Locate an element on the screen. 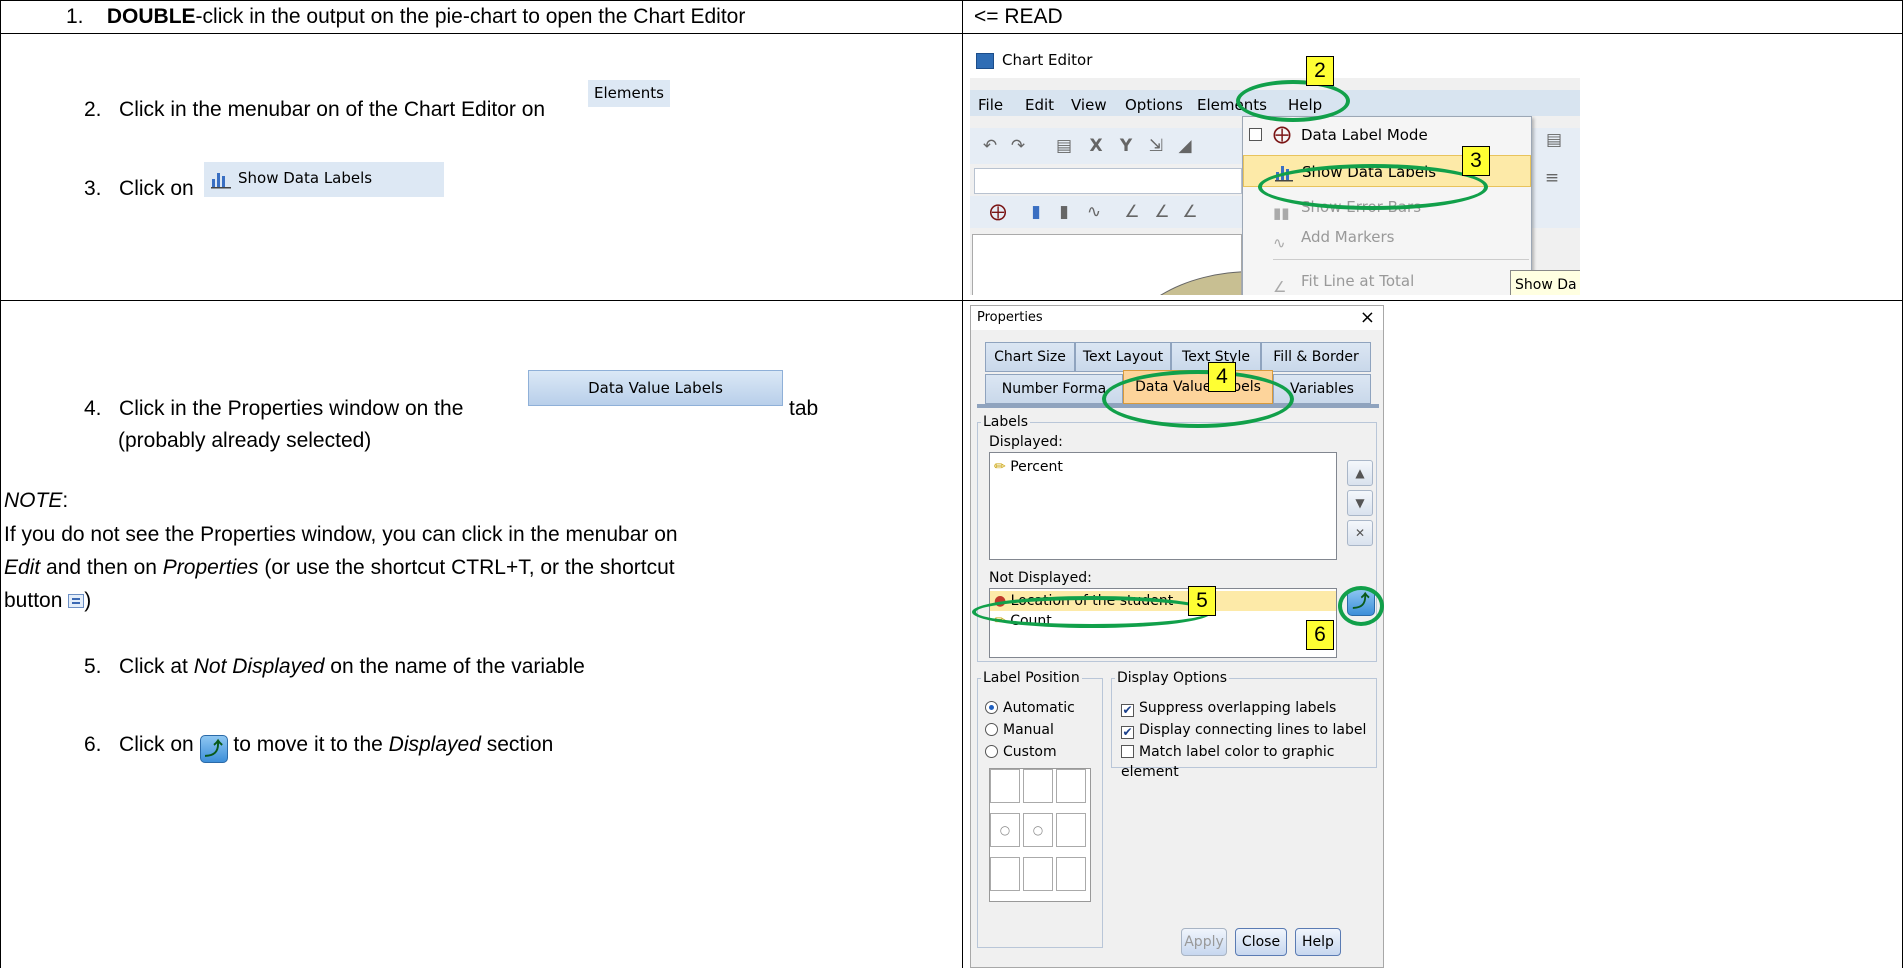 Image resolution: width=1903 pixels, height=968 pixels. step-6-text-end: section is located at coordinates (517, 744).